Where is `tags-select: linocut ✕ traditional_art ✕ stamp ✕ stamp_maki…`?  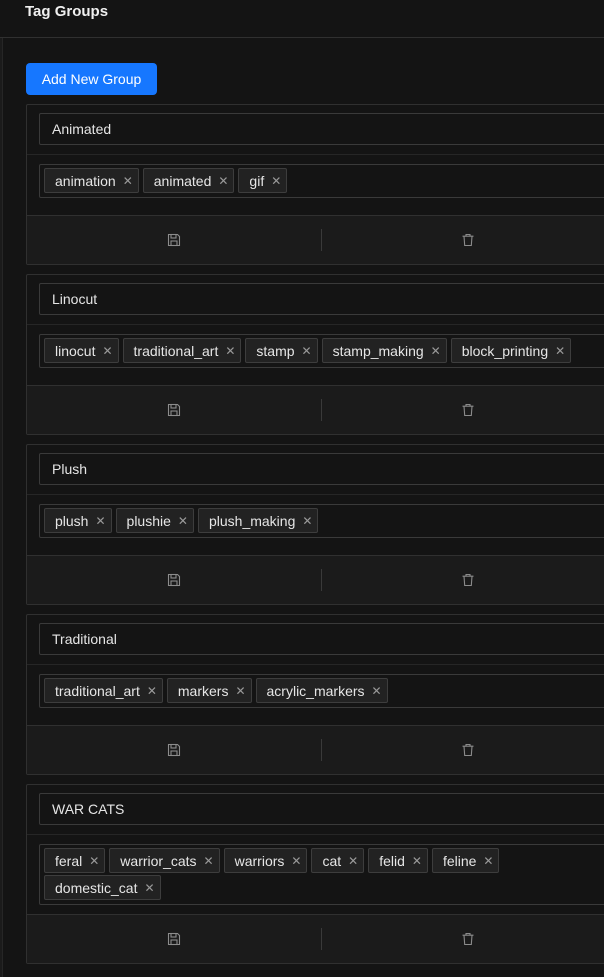
tags-select: linocut ✕ traditional_art ✕ stamp ✕ stamp_maki… is located at coordinates (321, 351).